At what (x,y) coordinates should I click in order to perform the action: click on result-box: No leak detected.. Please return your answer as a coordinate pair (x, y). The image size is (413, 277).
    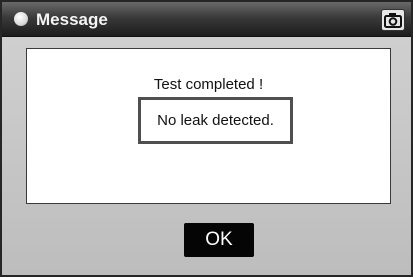
    Looking at the image, I should click on (215, 120).